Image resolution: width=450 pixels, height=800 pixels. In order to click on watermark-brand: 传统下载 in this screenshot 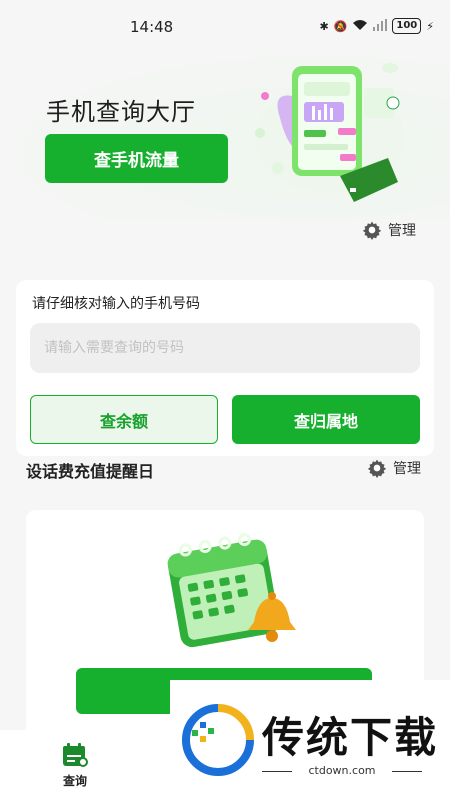, I will do `click(350, 737)`.